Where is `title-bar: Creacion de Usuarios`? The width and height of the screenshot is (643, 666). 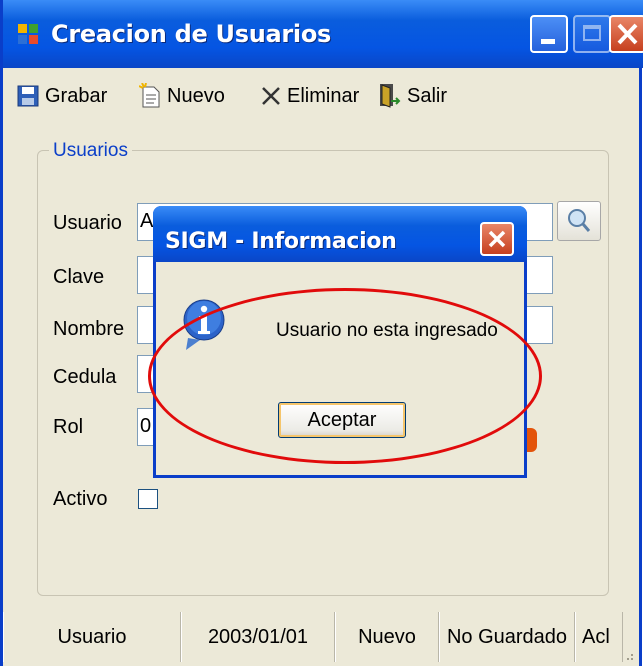
title-bar: Creacion de Usuarios is located at coordinates (323, 34).